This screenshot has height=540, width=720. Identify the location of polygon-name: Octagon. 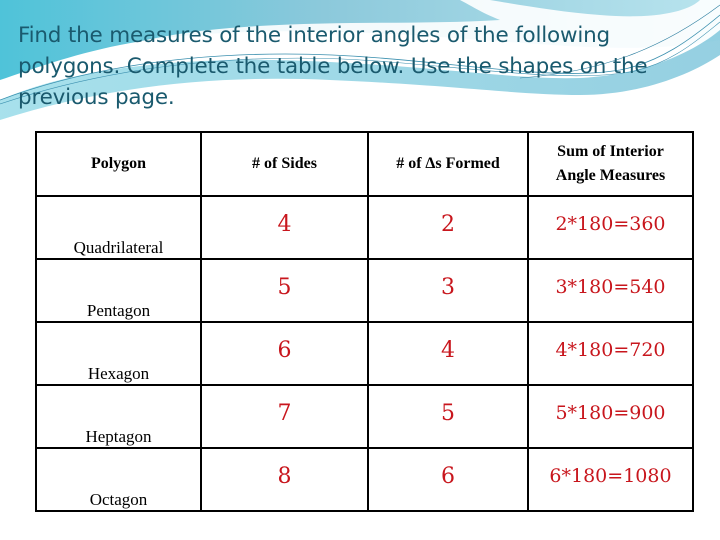
(118, 479).